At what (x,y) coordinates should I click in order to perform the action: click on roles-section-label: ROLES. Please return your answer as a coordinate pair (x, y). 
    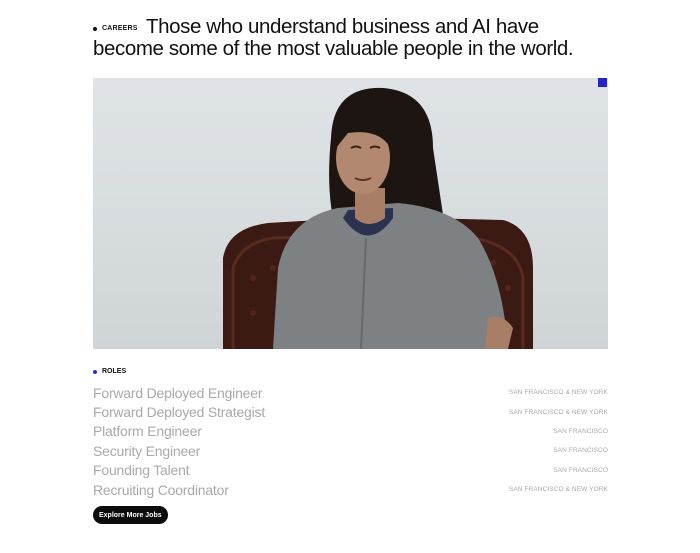
    Looking at the image, I should click on (109, 371).